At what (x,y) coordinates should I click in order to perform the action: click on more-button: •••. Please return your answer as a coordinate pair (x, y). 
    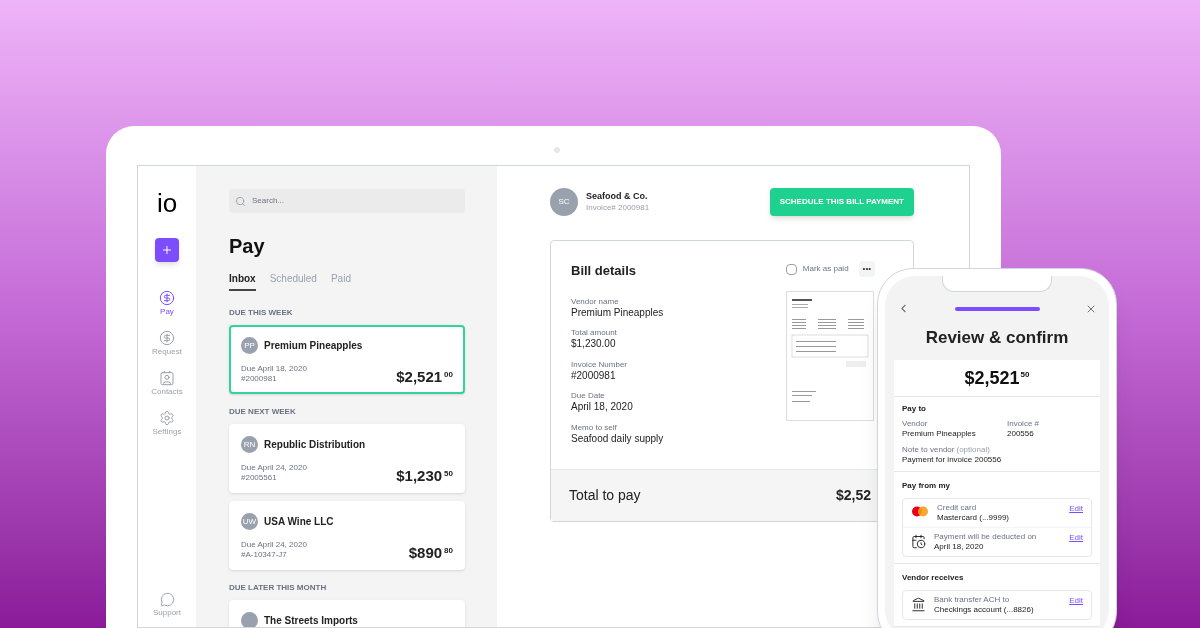
    Looking at the image, I should click on (866, 269).